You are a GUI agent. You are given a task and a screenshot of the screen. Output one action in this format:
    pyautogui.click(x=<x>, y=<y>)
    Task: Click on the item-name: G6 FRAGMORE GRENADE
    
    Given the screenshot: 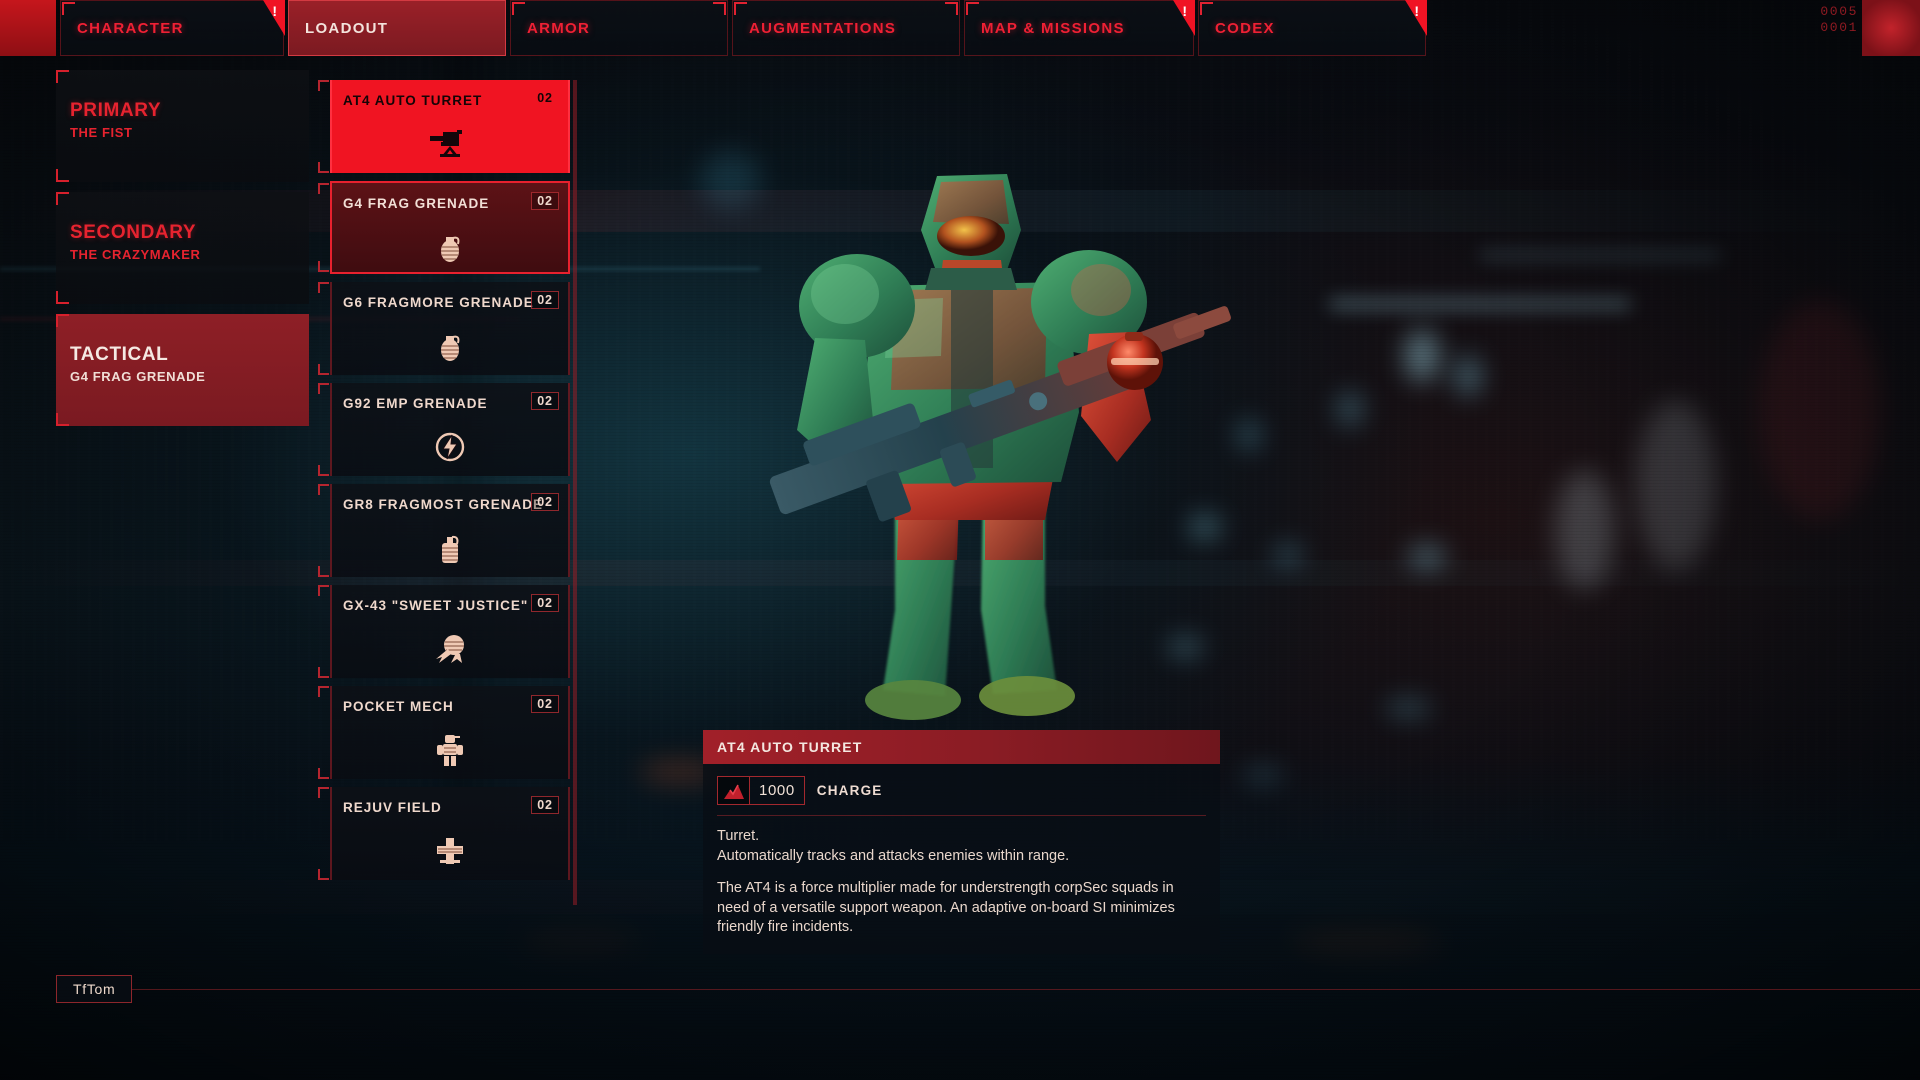 What is the action you would take?
    pyautogui.click(x=438, y=302)
    